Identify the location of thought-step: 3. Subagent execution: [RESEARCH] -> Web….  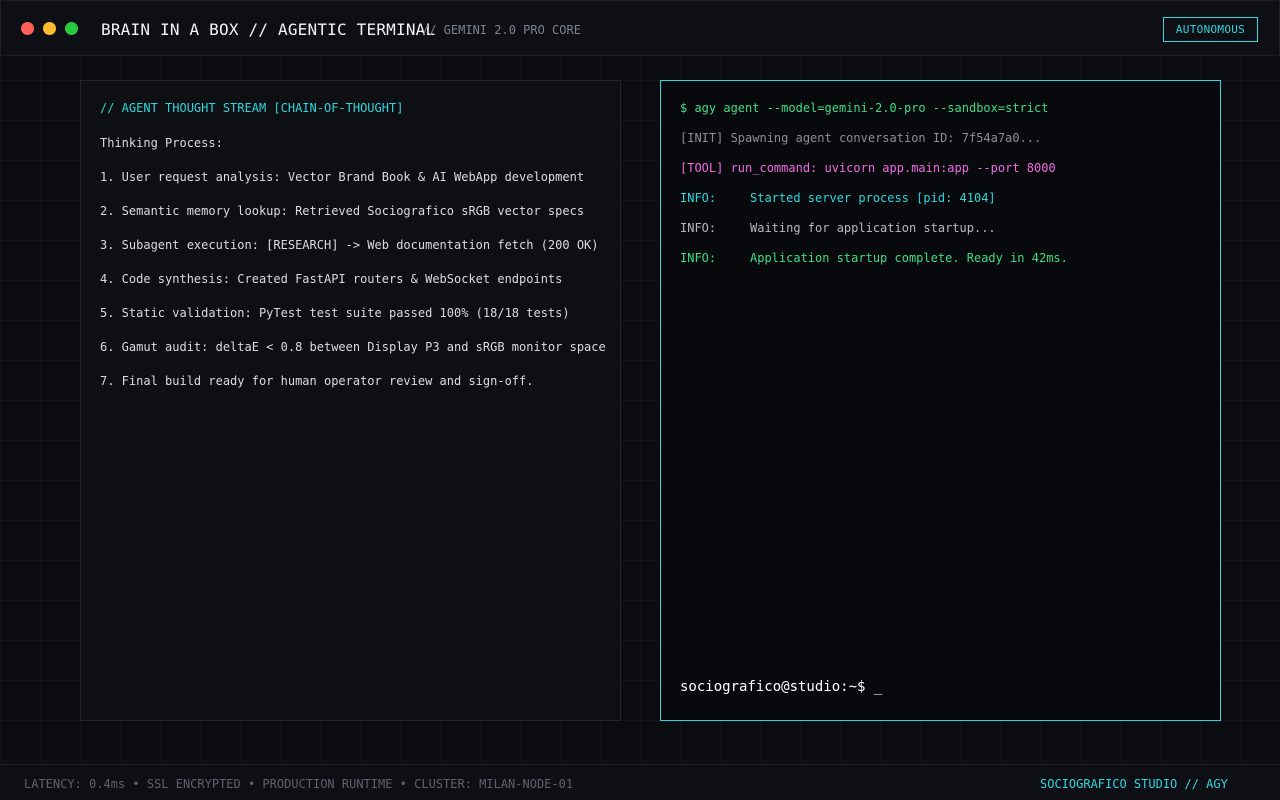
(349, 245).